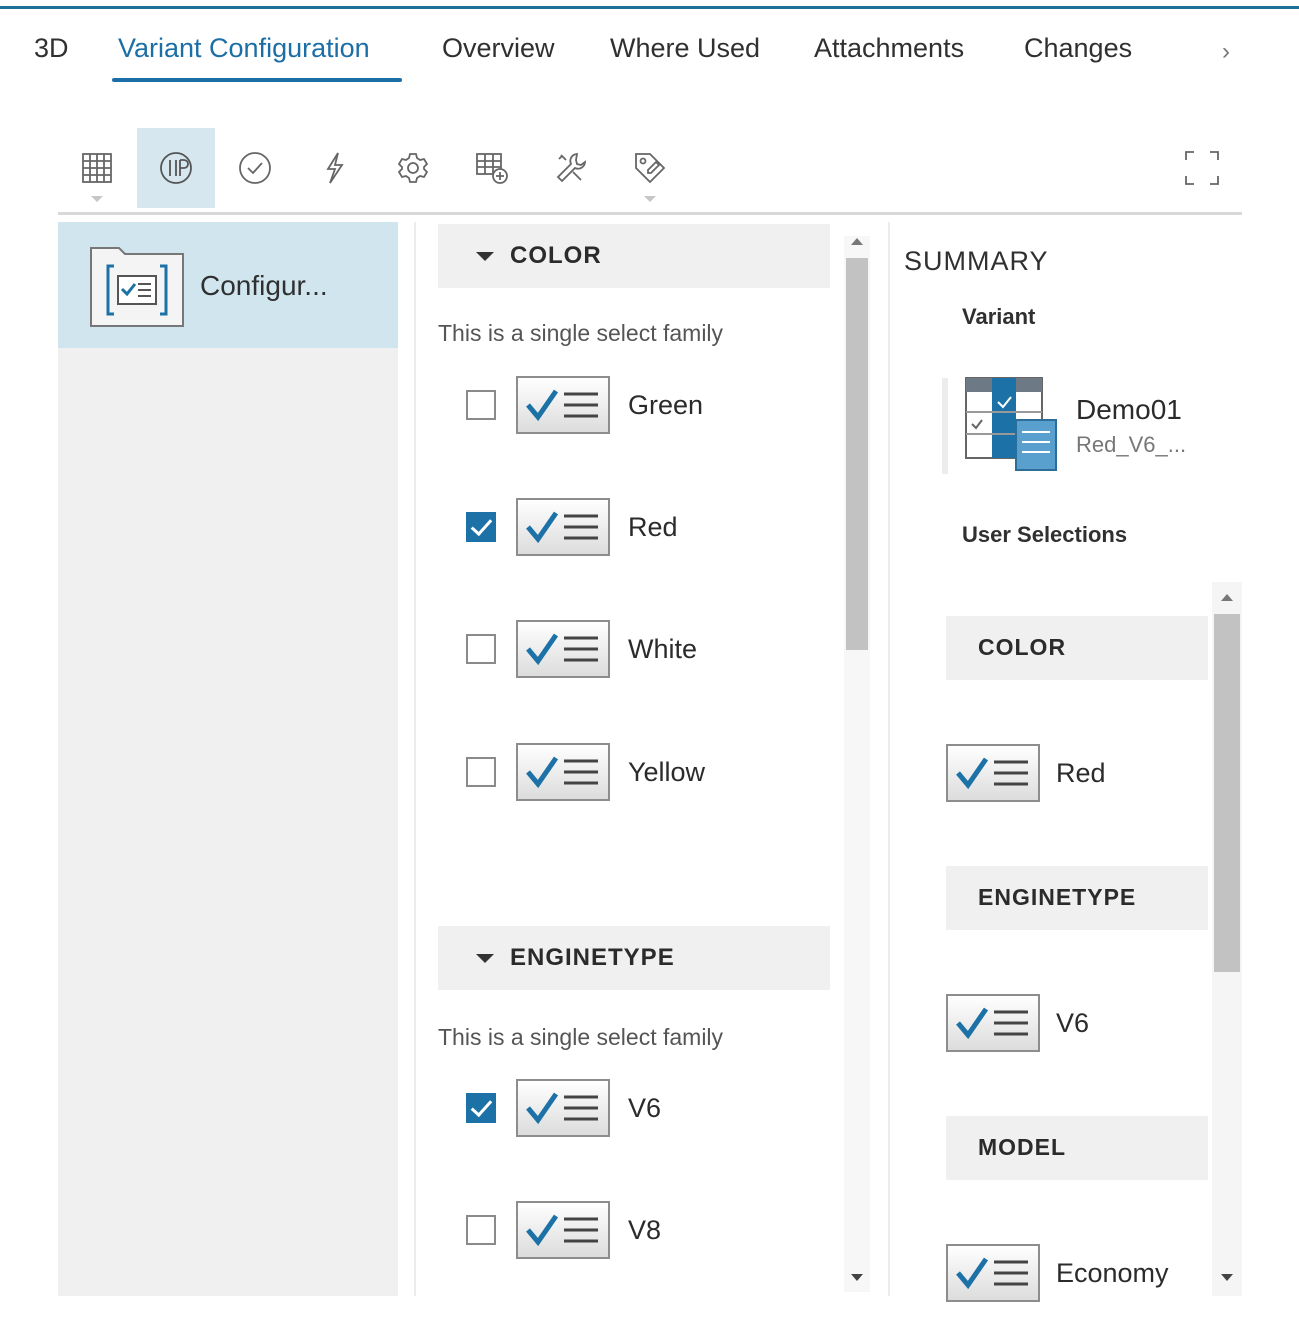 This screenshot has width=1299, height=1336. I want to click on summary-title: SUMMARY, so click(976, 261).